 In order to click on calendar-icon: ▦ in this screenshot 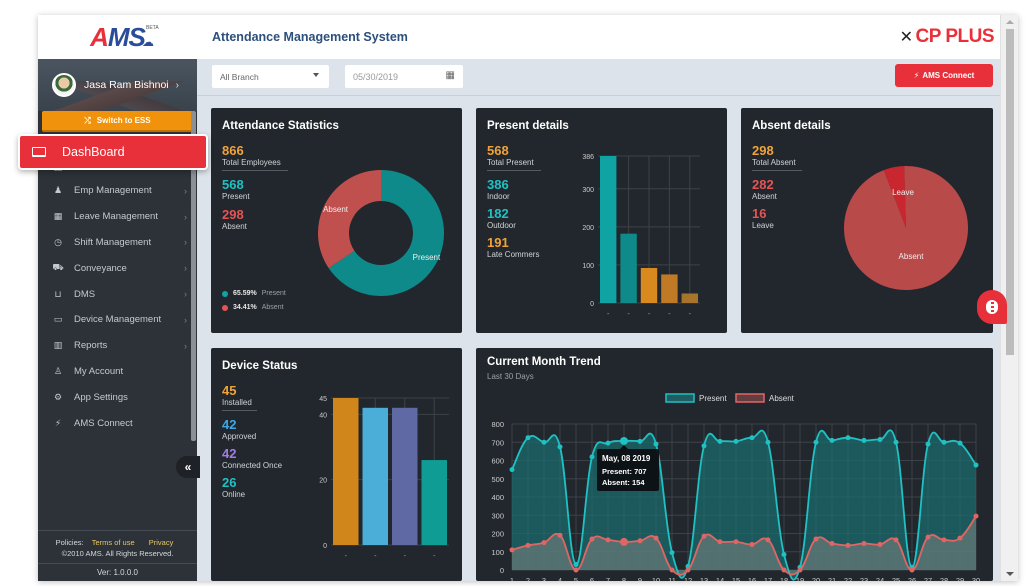, I will do `click(450, 75)`.